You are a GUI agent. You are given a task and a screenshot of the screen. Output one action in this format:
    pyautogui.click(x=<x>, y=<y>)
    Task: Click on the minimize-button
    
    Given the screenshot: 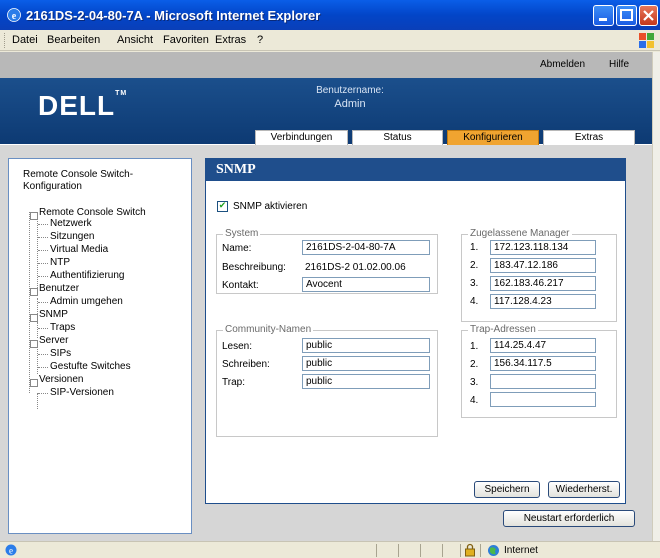 What is the action you would take?
    pyautogui.click(x=603, y=15)
    